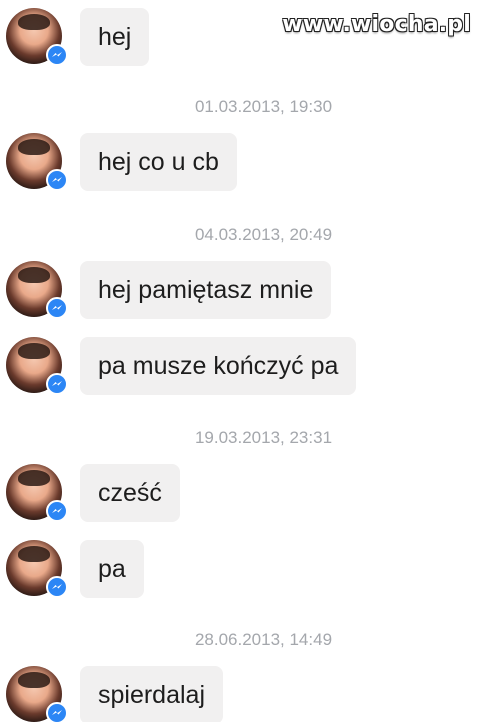  Describe the element at coordinates (206, 290) in the screenshot. I see `message-bubble: hej pamiętasz mnie` at that location.